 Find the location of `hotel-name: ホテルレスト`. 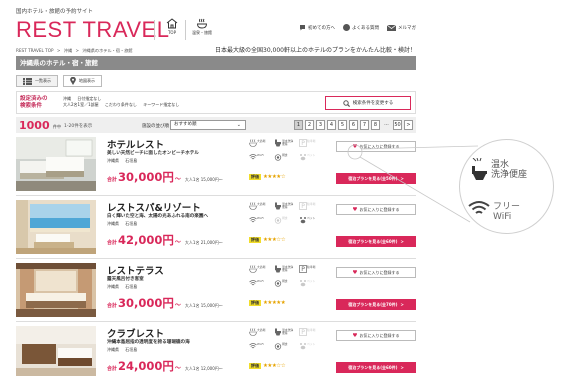

hotel-name: ホテルレスト is located at coordinates (135, 144).